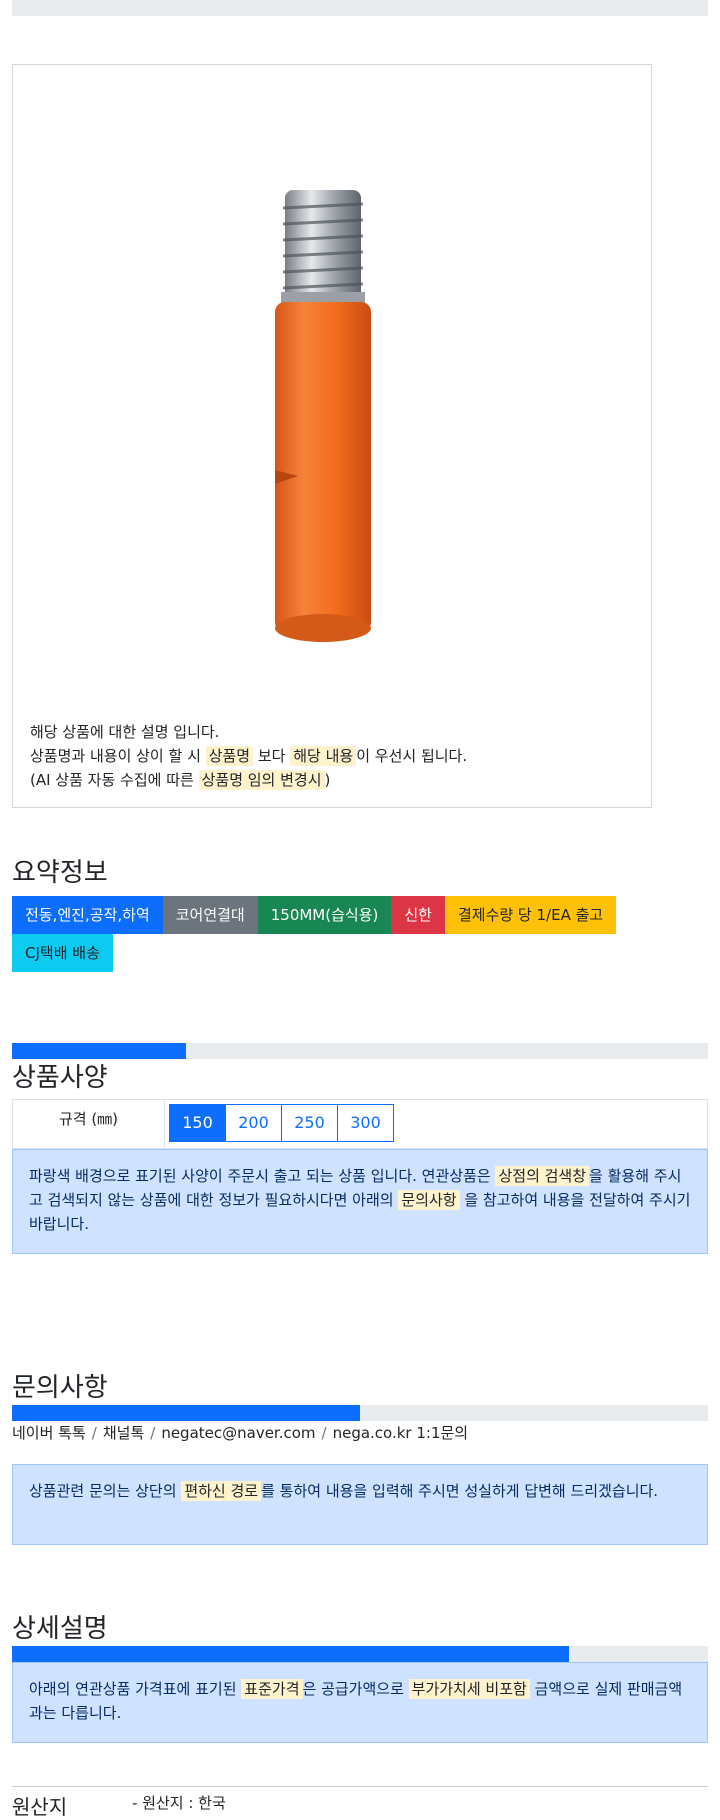 The height and width of the screenshot is (1820, 720). I want to click on highlight-content: 해당 내용, so click(323, 756).